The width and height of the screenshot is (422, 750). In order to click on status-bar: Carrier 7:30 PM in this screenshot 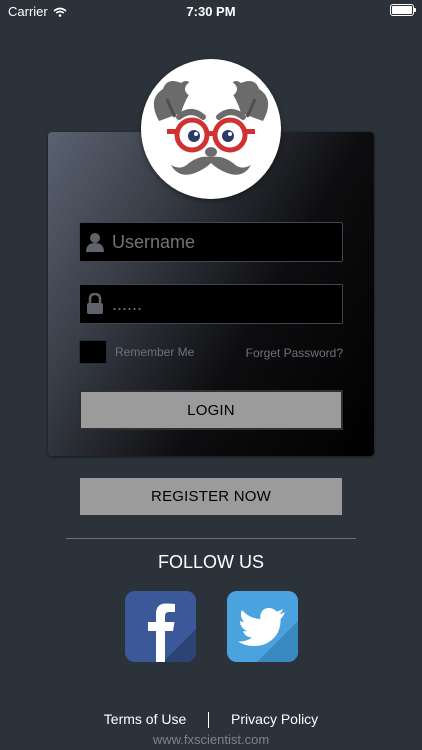, I will do `click(211, 11)`.